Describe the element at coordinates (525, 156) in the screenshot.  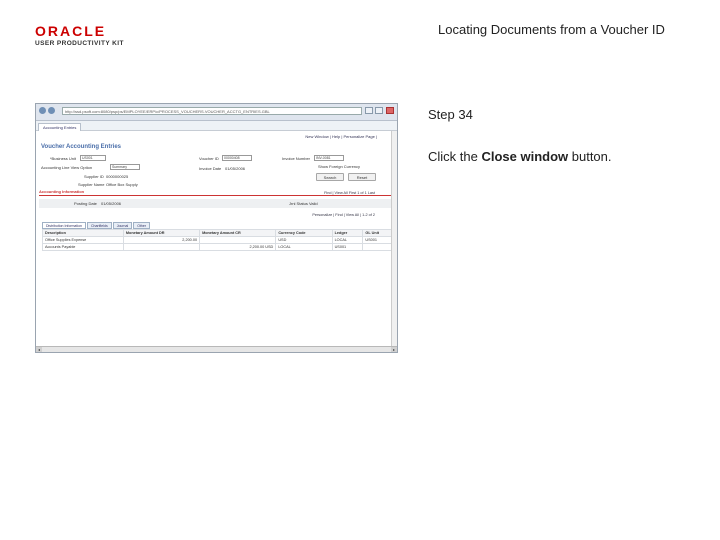
I see `instruction-target: Close window` at that location.